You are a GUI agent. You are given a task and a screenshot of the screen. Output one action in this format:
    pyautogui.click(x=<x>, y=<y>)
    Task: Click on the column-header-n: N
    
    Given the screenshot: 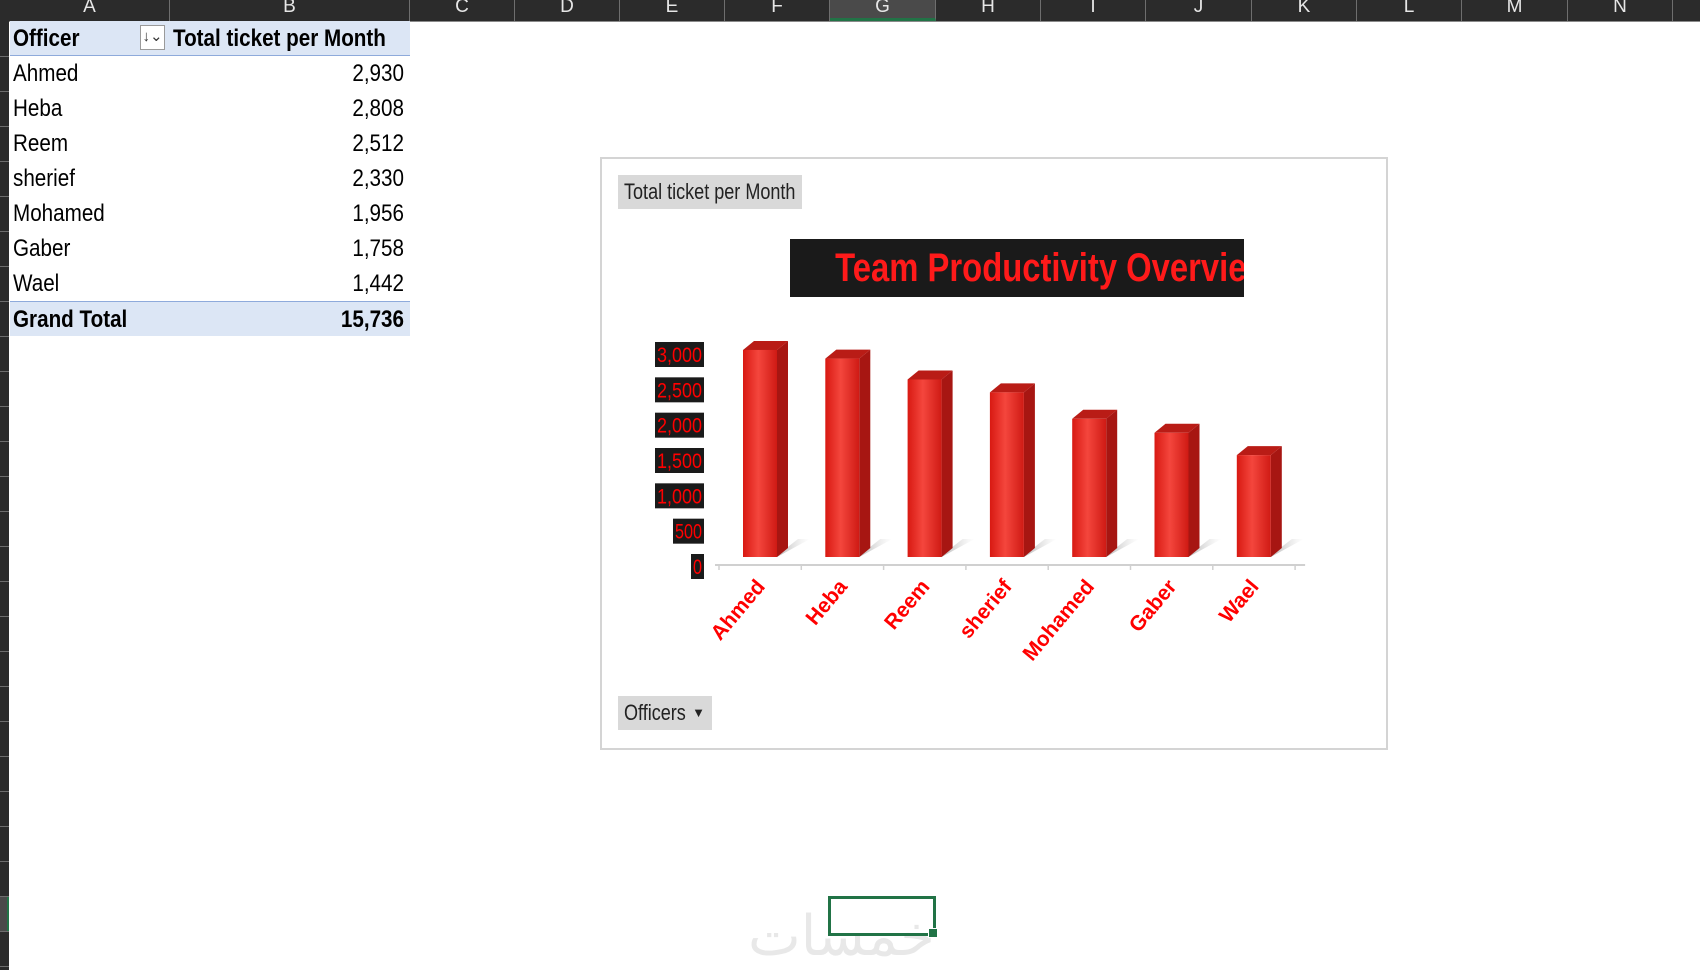 What is the action you would take?
    pyautogui.click(x=1620, y=10)
    